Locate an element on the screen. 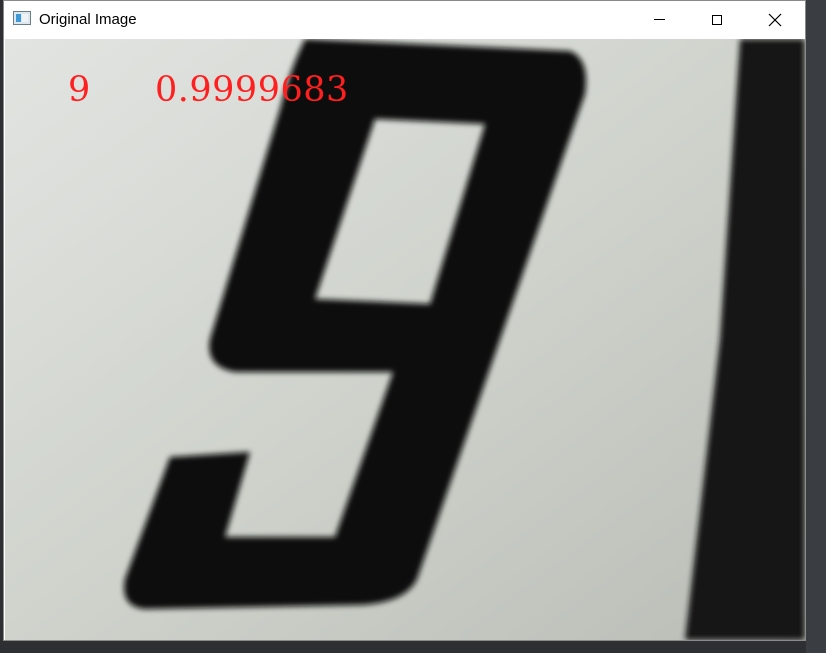 The image size is (826, 653). minimize-button is located at coordinates (659, 19).